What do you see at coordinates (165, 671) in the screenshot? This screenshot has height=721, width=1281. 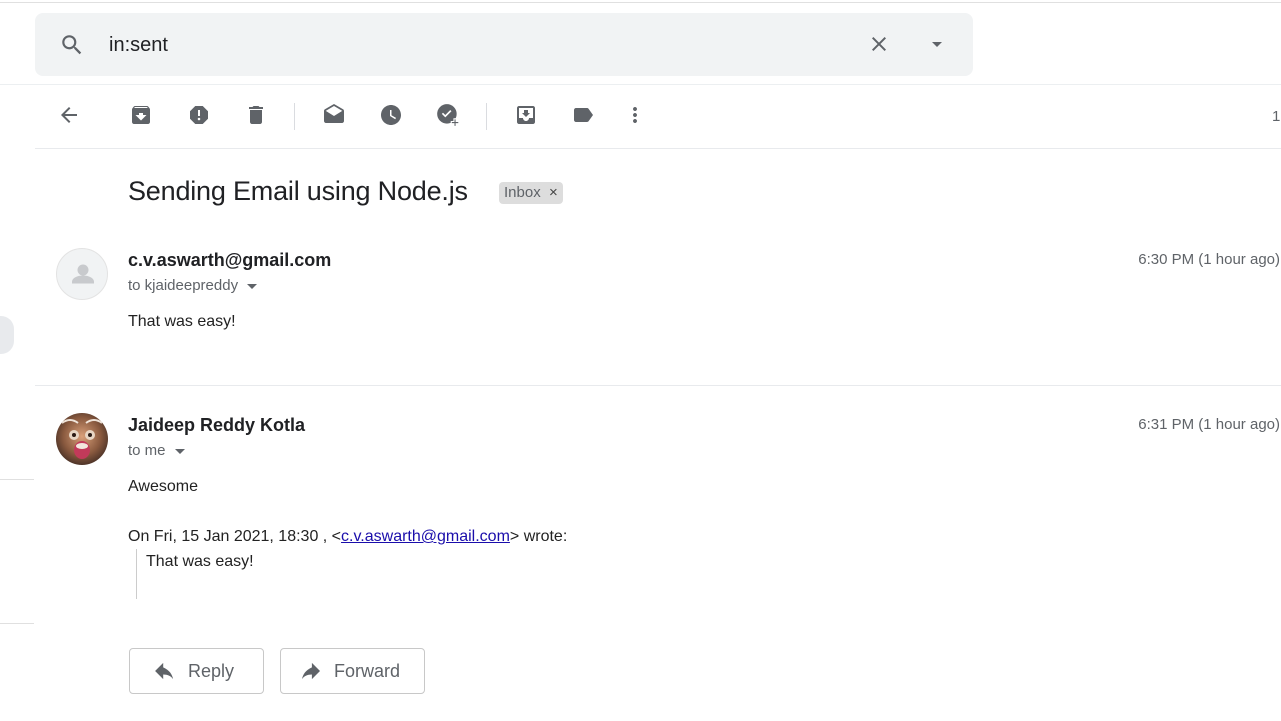 I see `reply-icon` at bounding box center [165, 671].